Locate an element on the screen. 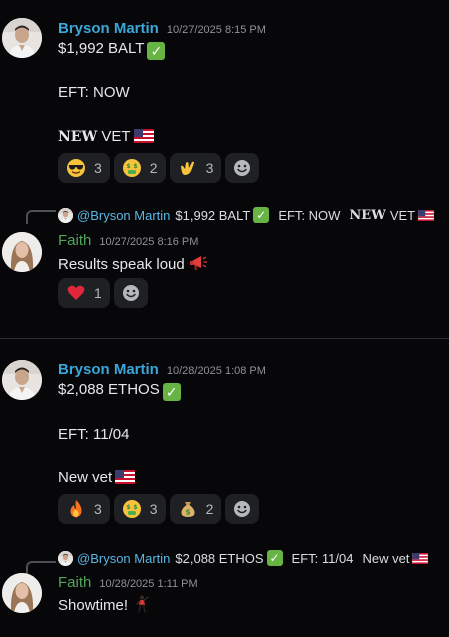 The image size is (449, 637). reaction-money-mouth: 2 is located at coordinates (139, 168).